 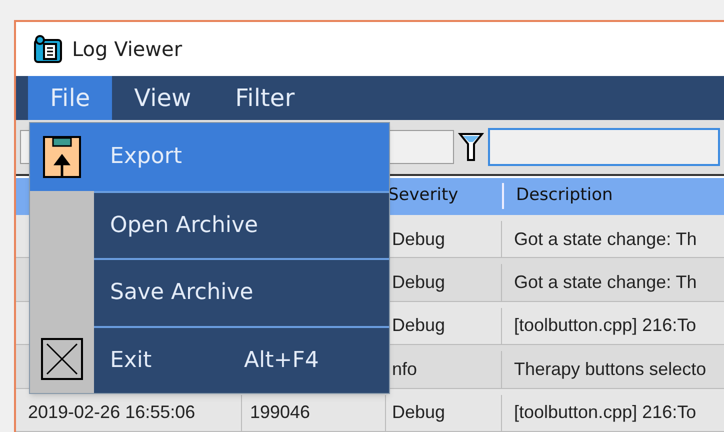 I want to click on window-title: Log Viewer, so click(x=127, y=50).